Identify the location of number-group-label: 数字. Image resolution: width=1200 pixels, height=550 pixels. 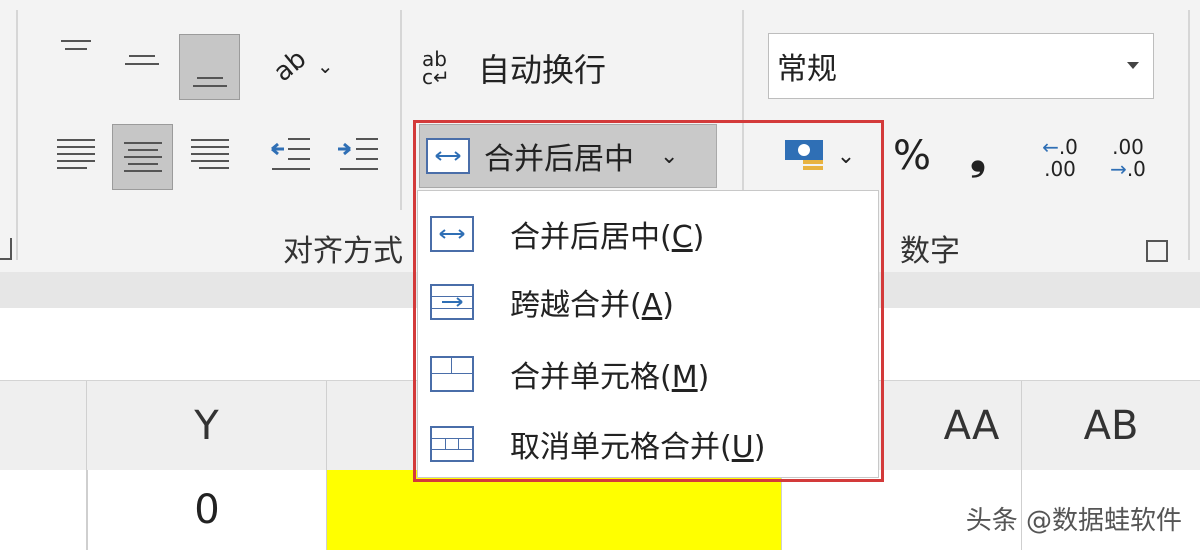
(930, 251).